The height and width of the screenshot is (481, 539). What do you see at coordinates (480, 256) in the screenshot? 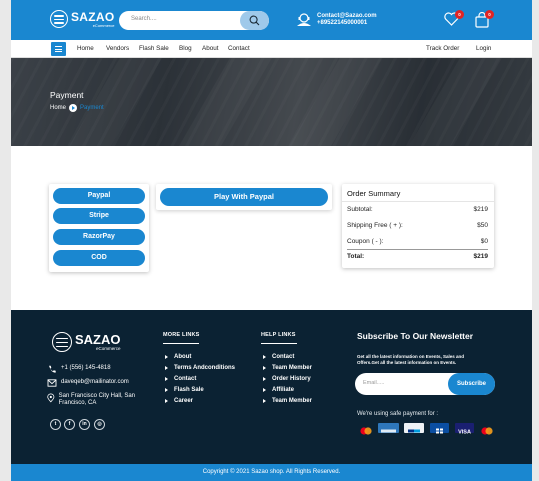
I see `summary-total-value: $219` at bounding box center [480, 256].